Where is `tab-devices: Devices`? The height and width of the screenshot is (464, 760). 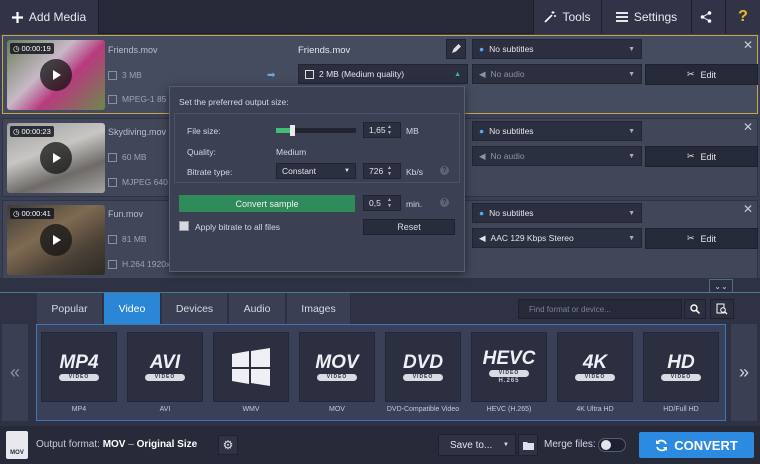 tab-devices: Devices is located at coordinates (195, 309).